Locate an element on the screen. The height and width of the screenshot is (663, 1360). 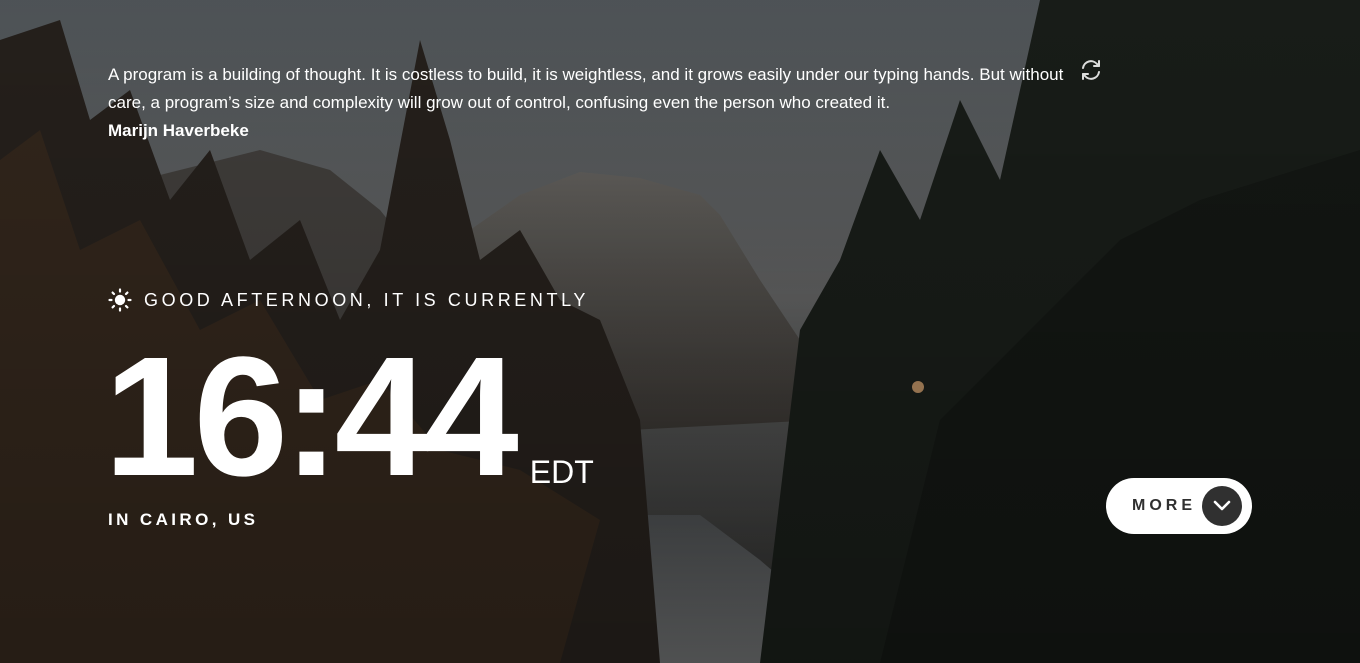
chevron-down-icon is located at coordinates (1222, 505).